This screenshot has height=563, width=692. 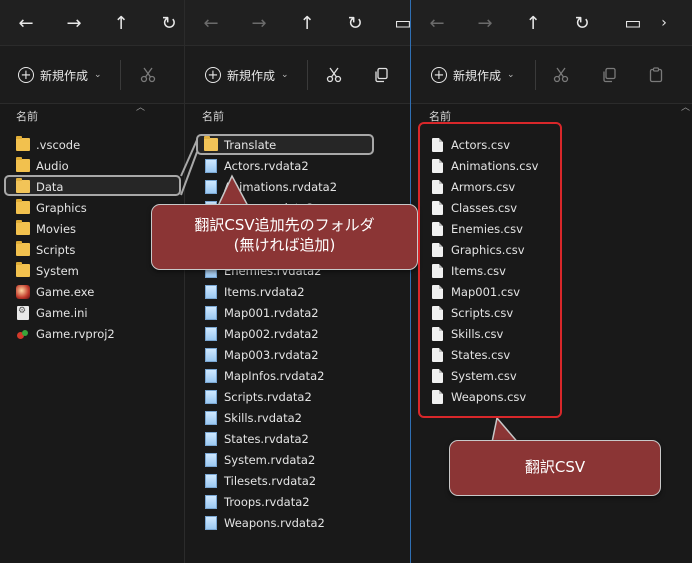 What do you see at coordinates (271, 312) in the screenshot?
I see `list-item-label: Map001.rvdata2` at bounding box center [271, 312].